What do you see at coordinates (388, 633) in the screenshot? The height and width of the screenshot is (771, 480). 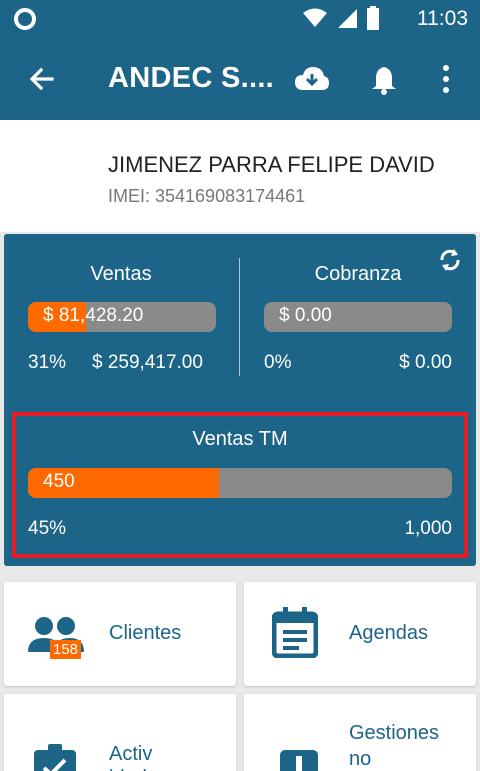 I see `agendas-label: Agendas` at bounding box center [388, 633].